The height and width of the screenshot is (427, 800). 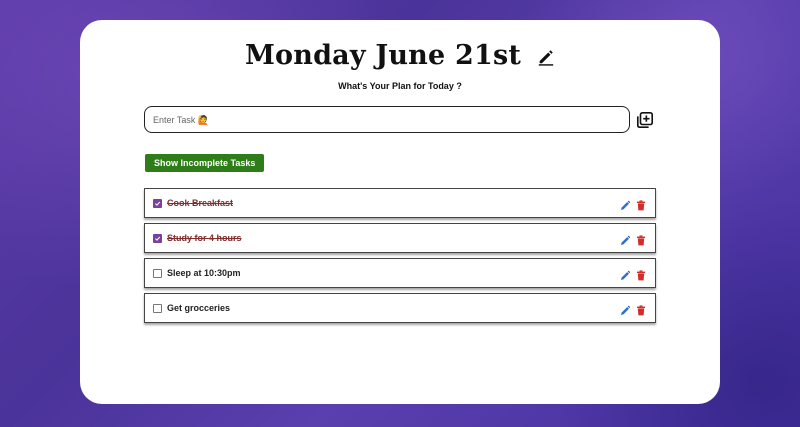 I want to click on plus-square-icon, so click(x=645, y=120).